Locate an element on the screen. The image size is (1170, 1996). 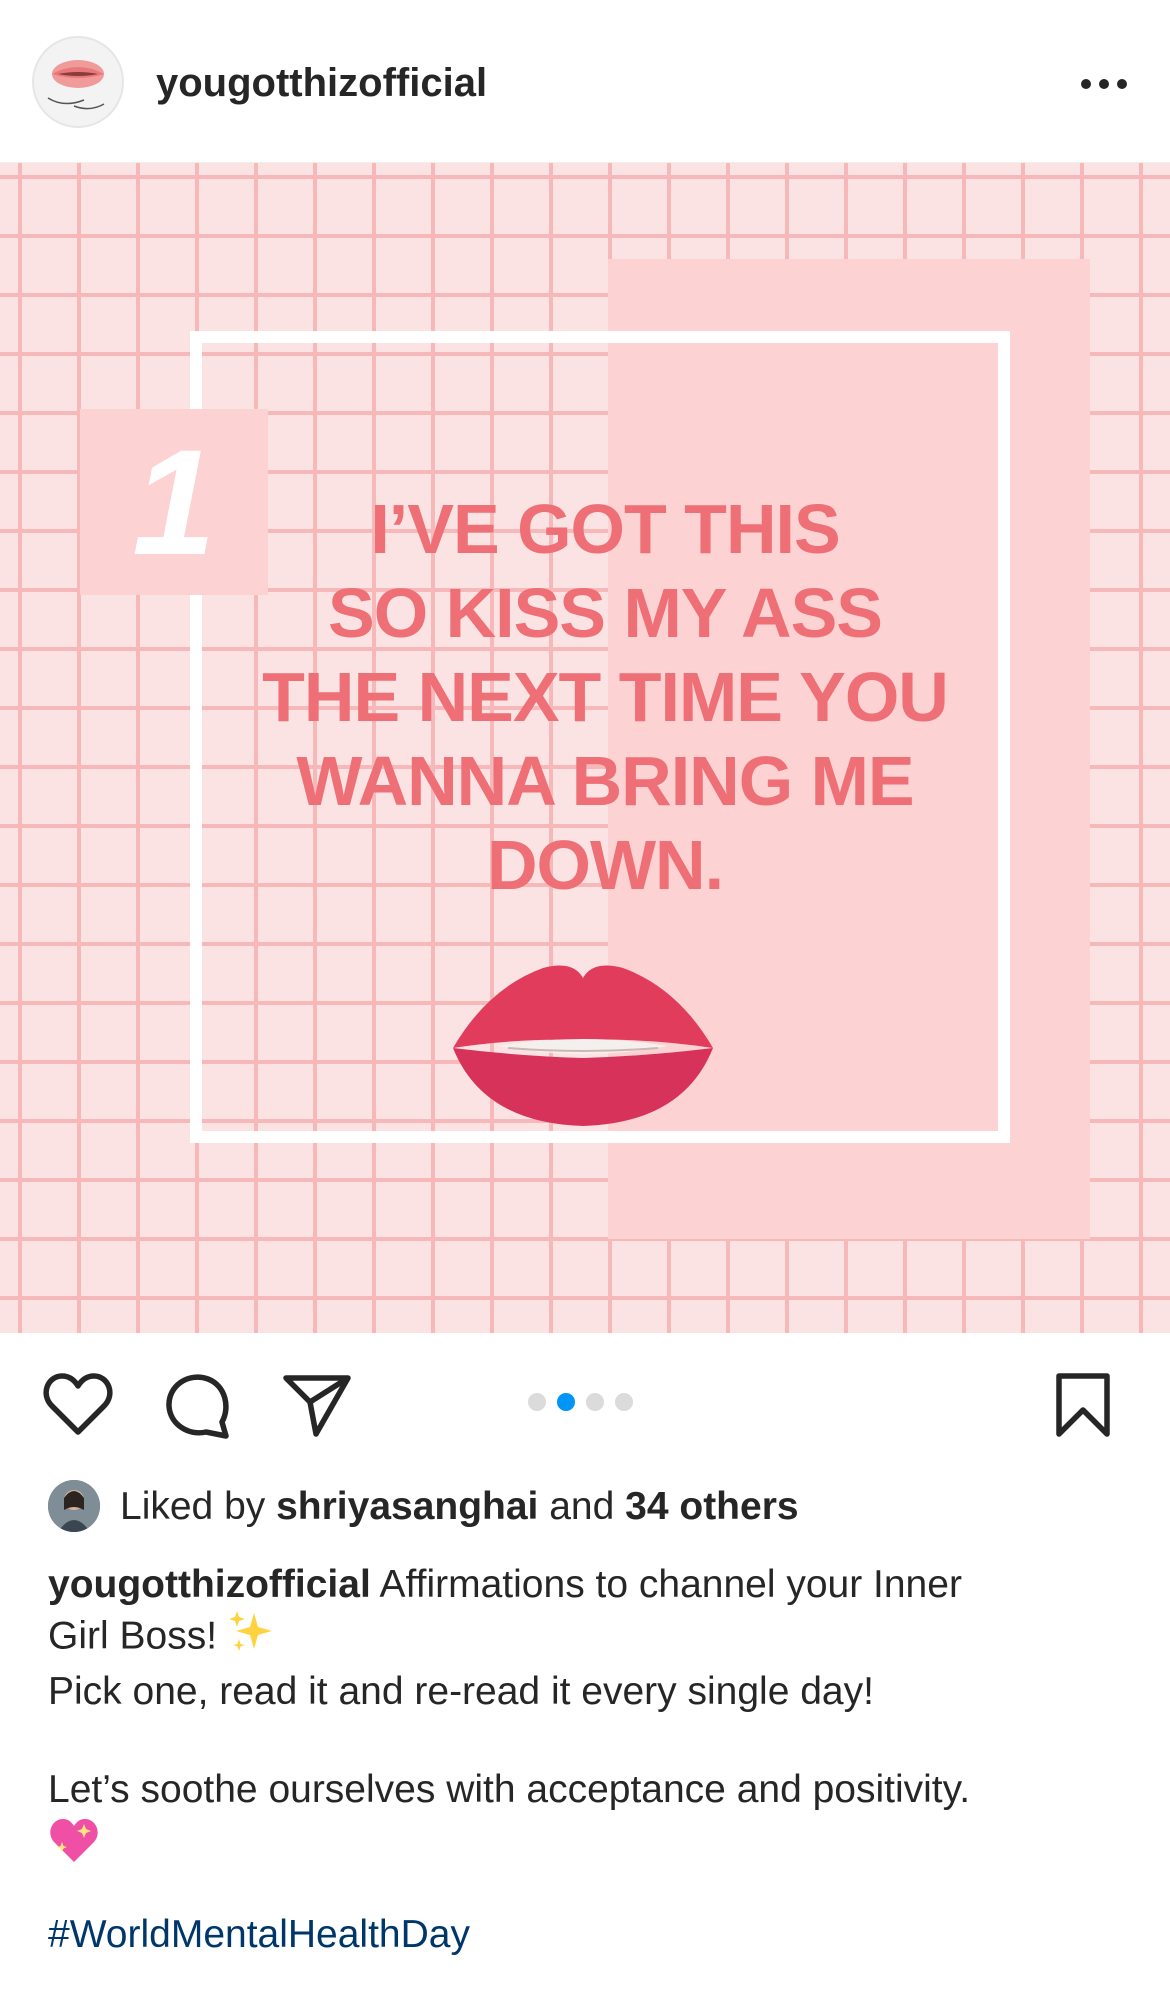
lips-image is located at coordinates (583, 1045).